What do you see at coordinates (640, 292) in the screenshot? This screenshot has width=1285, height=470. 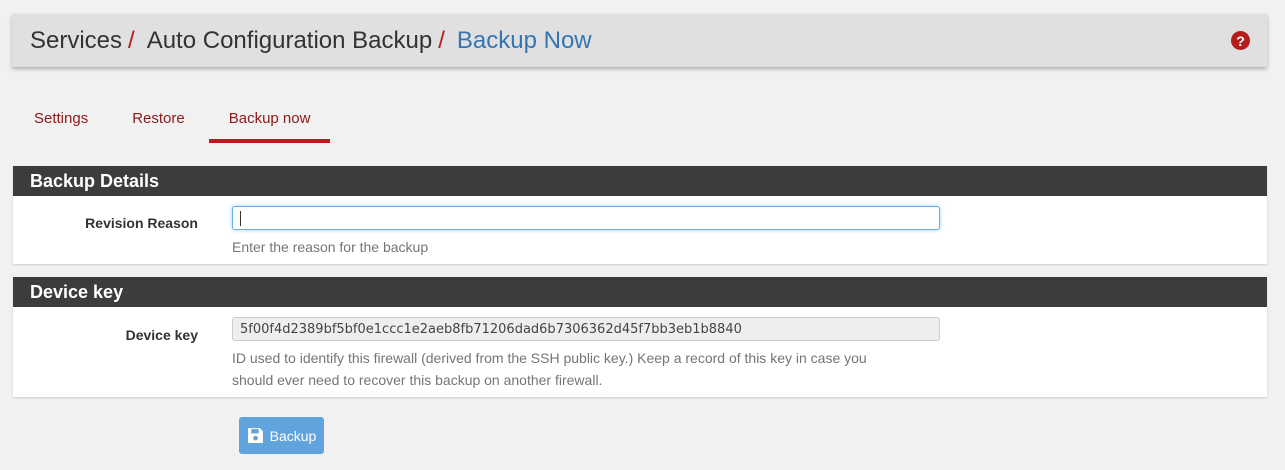 I see `panel-heading: Device key` at bounding box center [640, 292].